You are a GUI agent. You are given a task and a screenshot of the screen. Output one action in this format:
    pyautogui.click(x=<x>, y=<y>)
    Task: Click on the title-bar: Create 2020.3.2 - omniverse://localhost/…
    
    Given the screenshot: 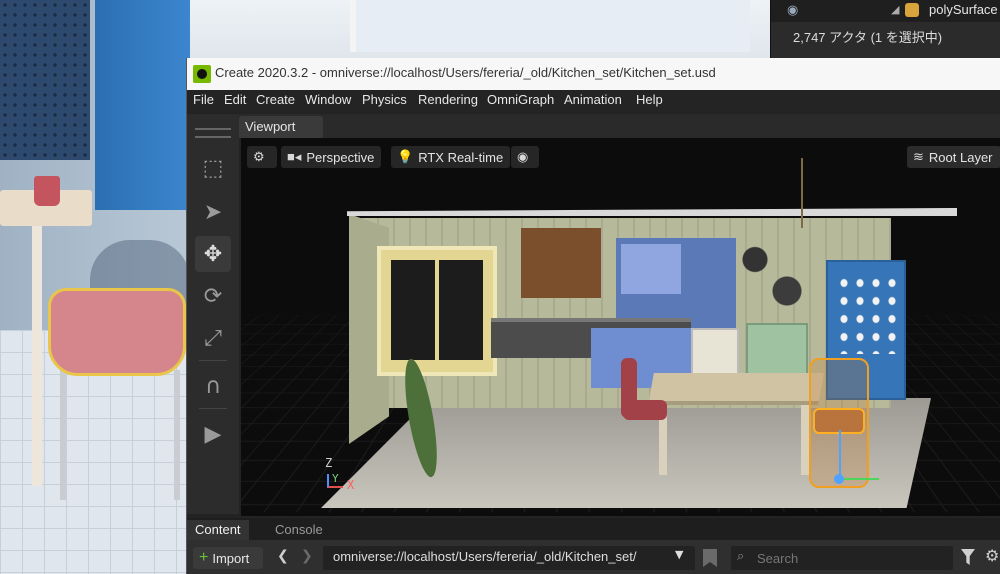 What is the action you would take?
    pyautogui.click(x=593, y=74)
    